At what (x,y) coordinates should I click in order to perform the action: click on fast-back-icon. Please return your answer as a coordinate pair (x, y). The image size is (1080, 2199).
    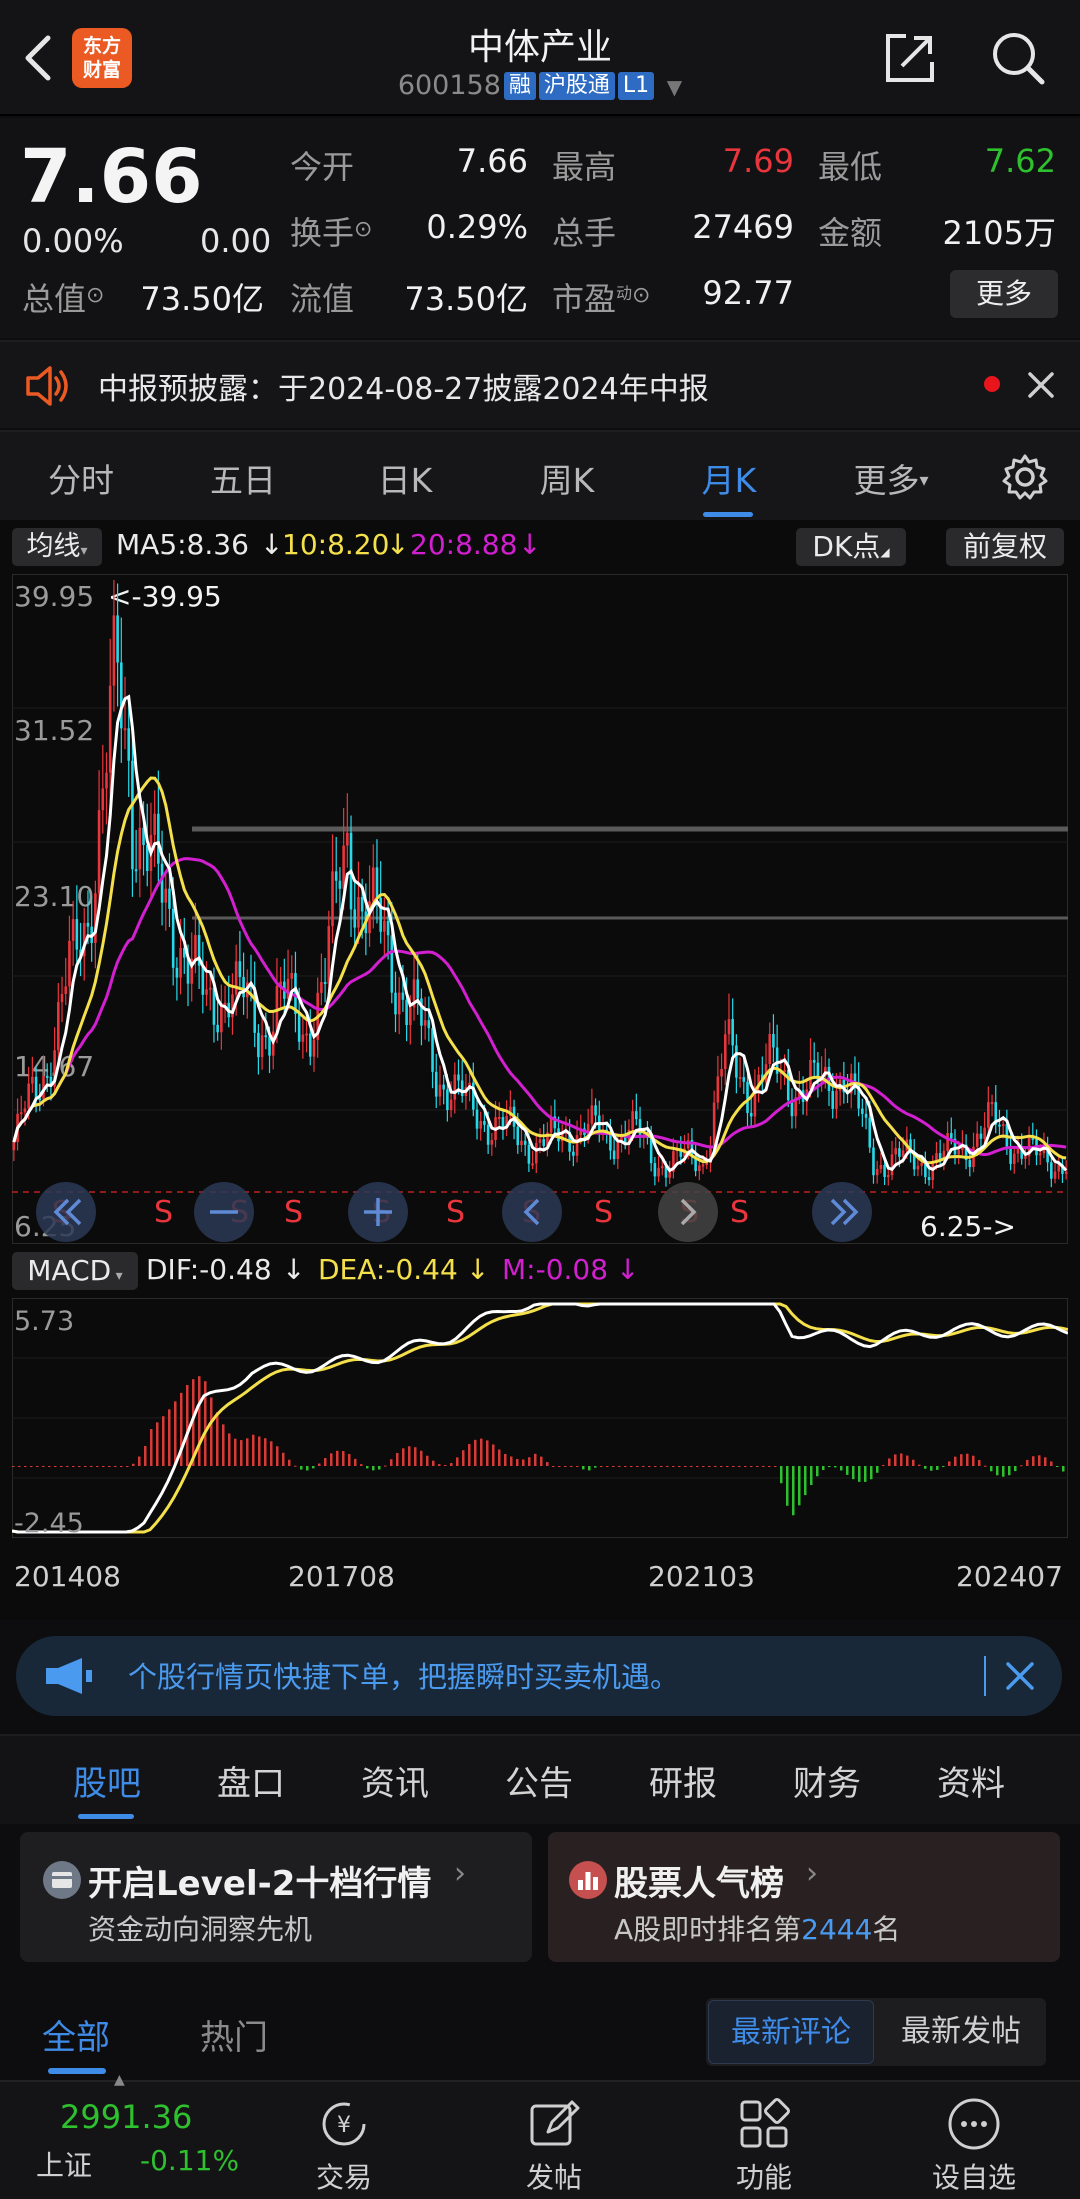
    Looking at the image, I should click on (66, 1212).